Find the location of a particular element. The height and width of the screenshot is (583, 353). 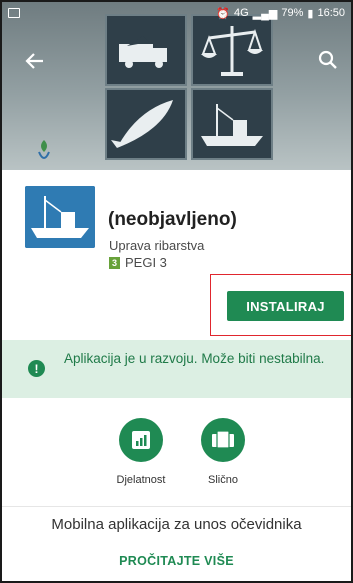

content-rating: 3 PEGI 3 is located at coordinates (138, 262).